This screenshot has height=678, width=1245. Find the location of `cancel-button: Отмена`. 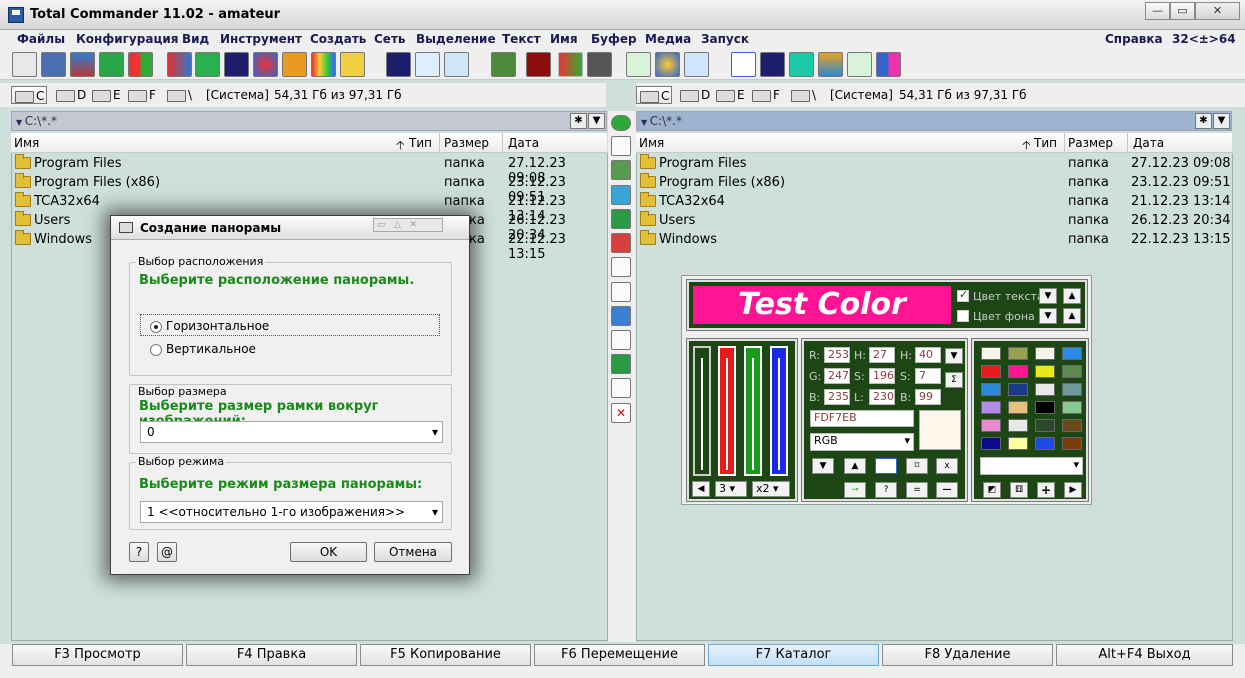

cancel-button: Отмена is located at coordinates (413, 552).